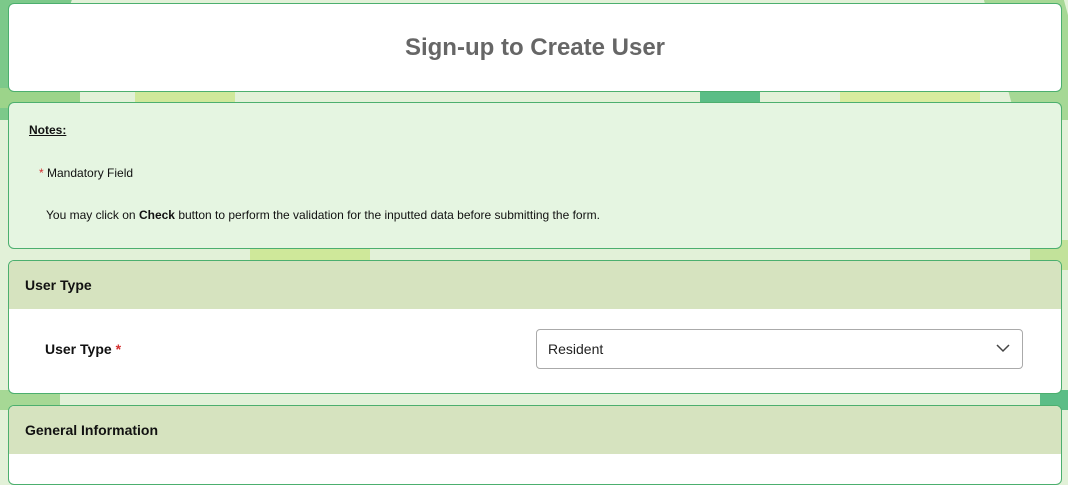 This screenshot has width=1068, height=485. What do you see at coordinates (1003, 348) in the screenshot?
I see `chevron-down-icon` at bounding box center [1003, 348].